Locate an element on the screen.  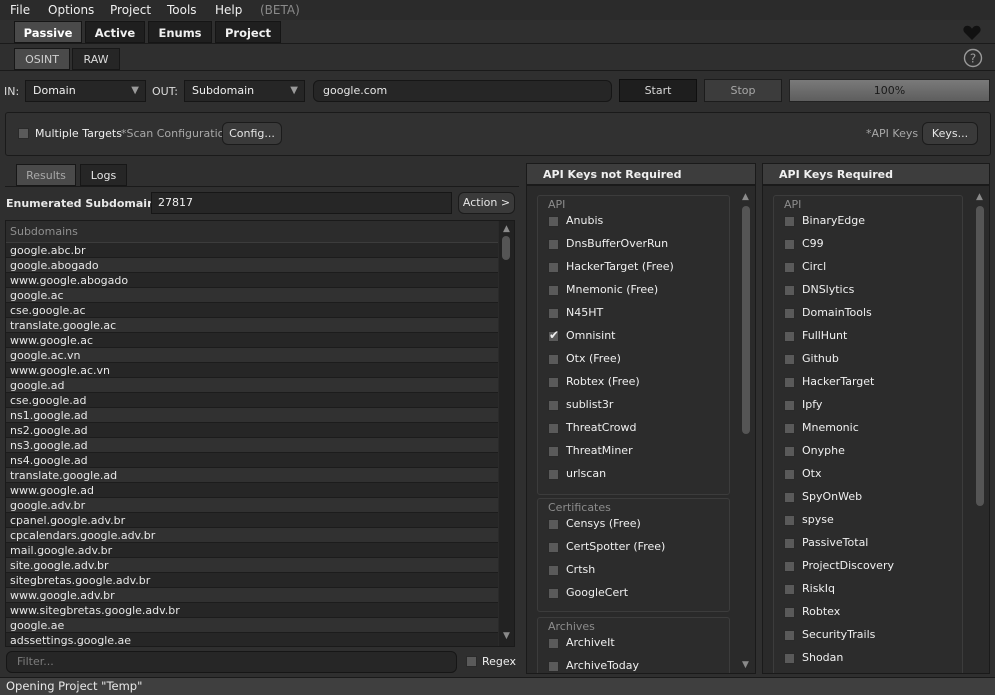
menu-project: Project is located at coordinates (130, 10).